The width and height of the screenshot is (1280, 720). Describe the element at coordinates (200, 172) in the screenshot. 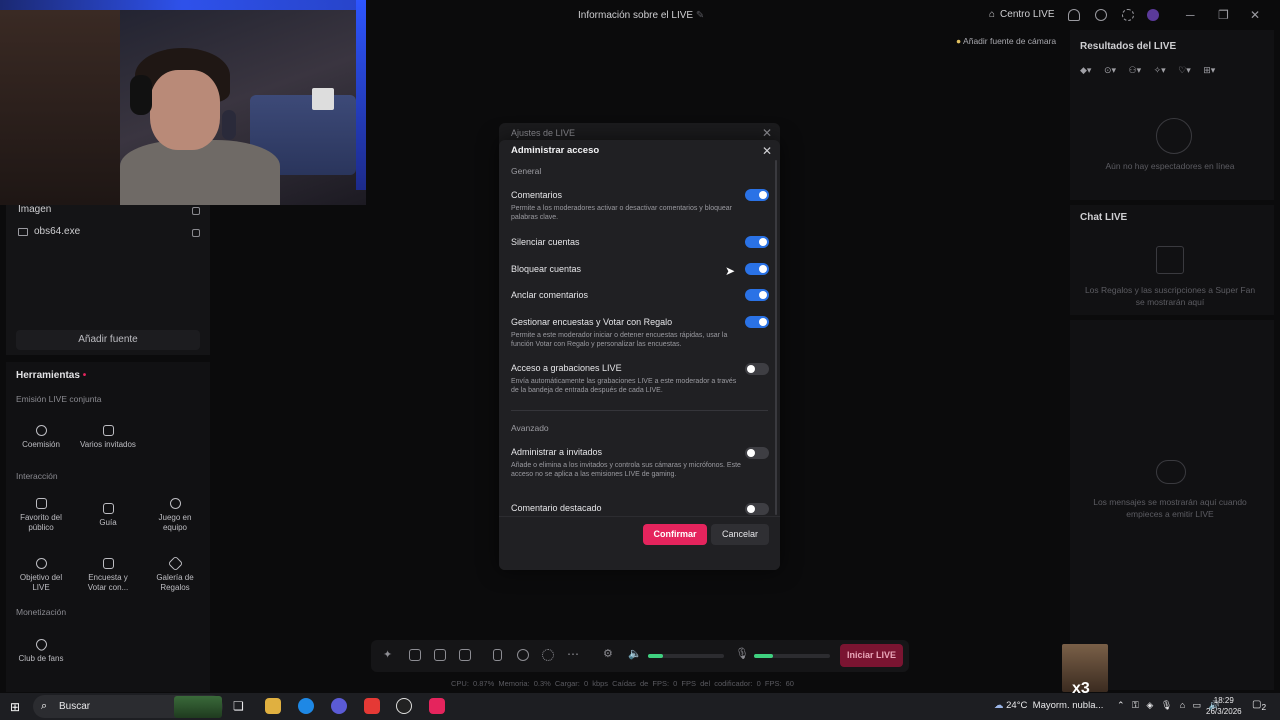

I see `person-body` at that location.